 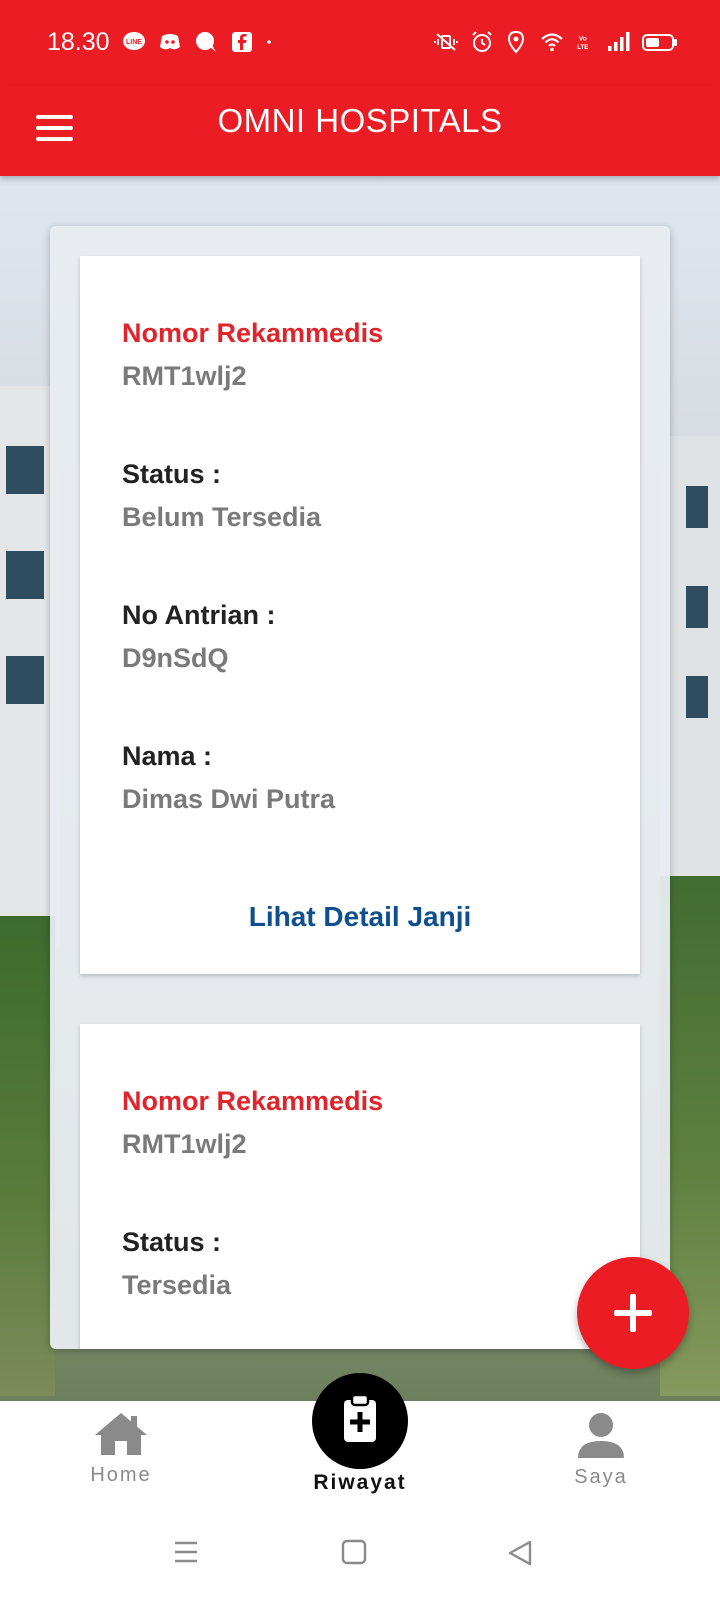 What do you see at coordinates (582, 43) in the screenshot?
I see `volte-icon: Vo LTE` at bounding box center [582, 43].